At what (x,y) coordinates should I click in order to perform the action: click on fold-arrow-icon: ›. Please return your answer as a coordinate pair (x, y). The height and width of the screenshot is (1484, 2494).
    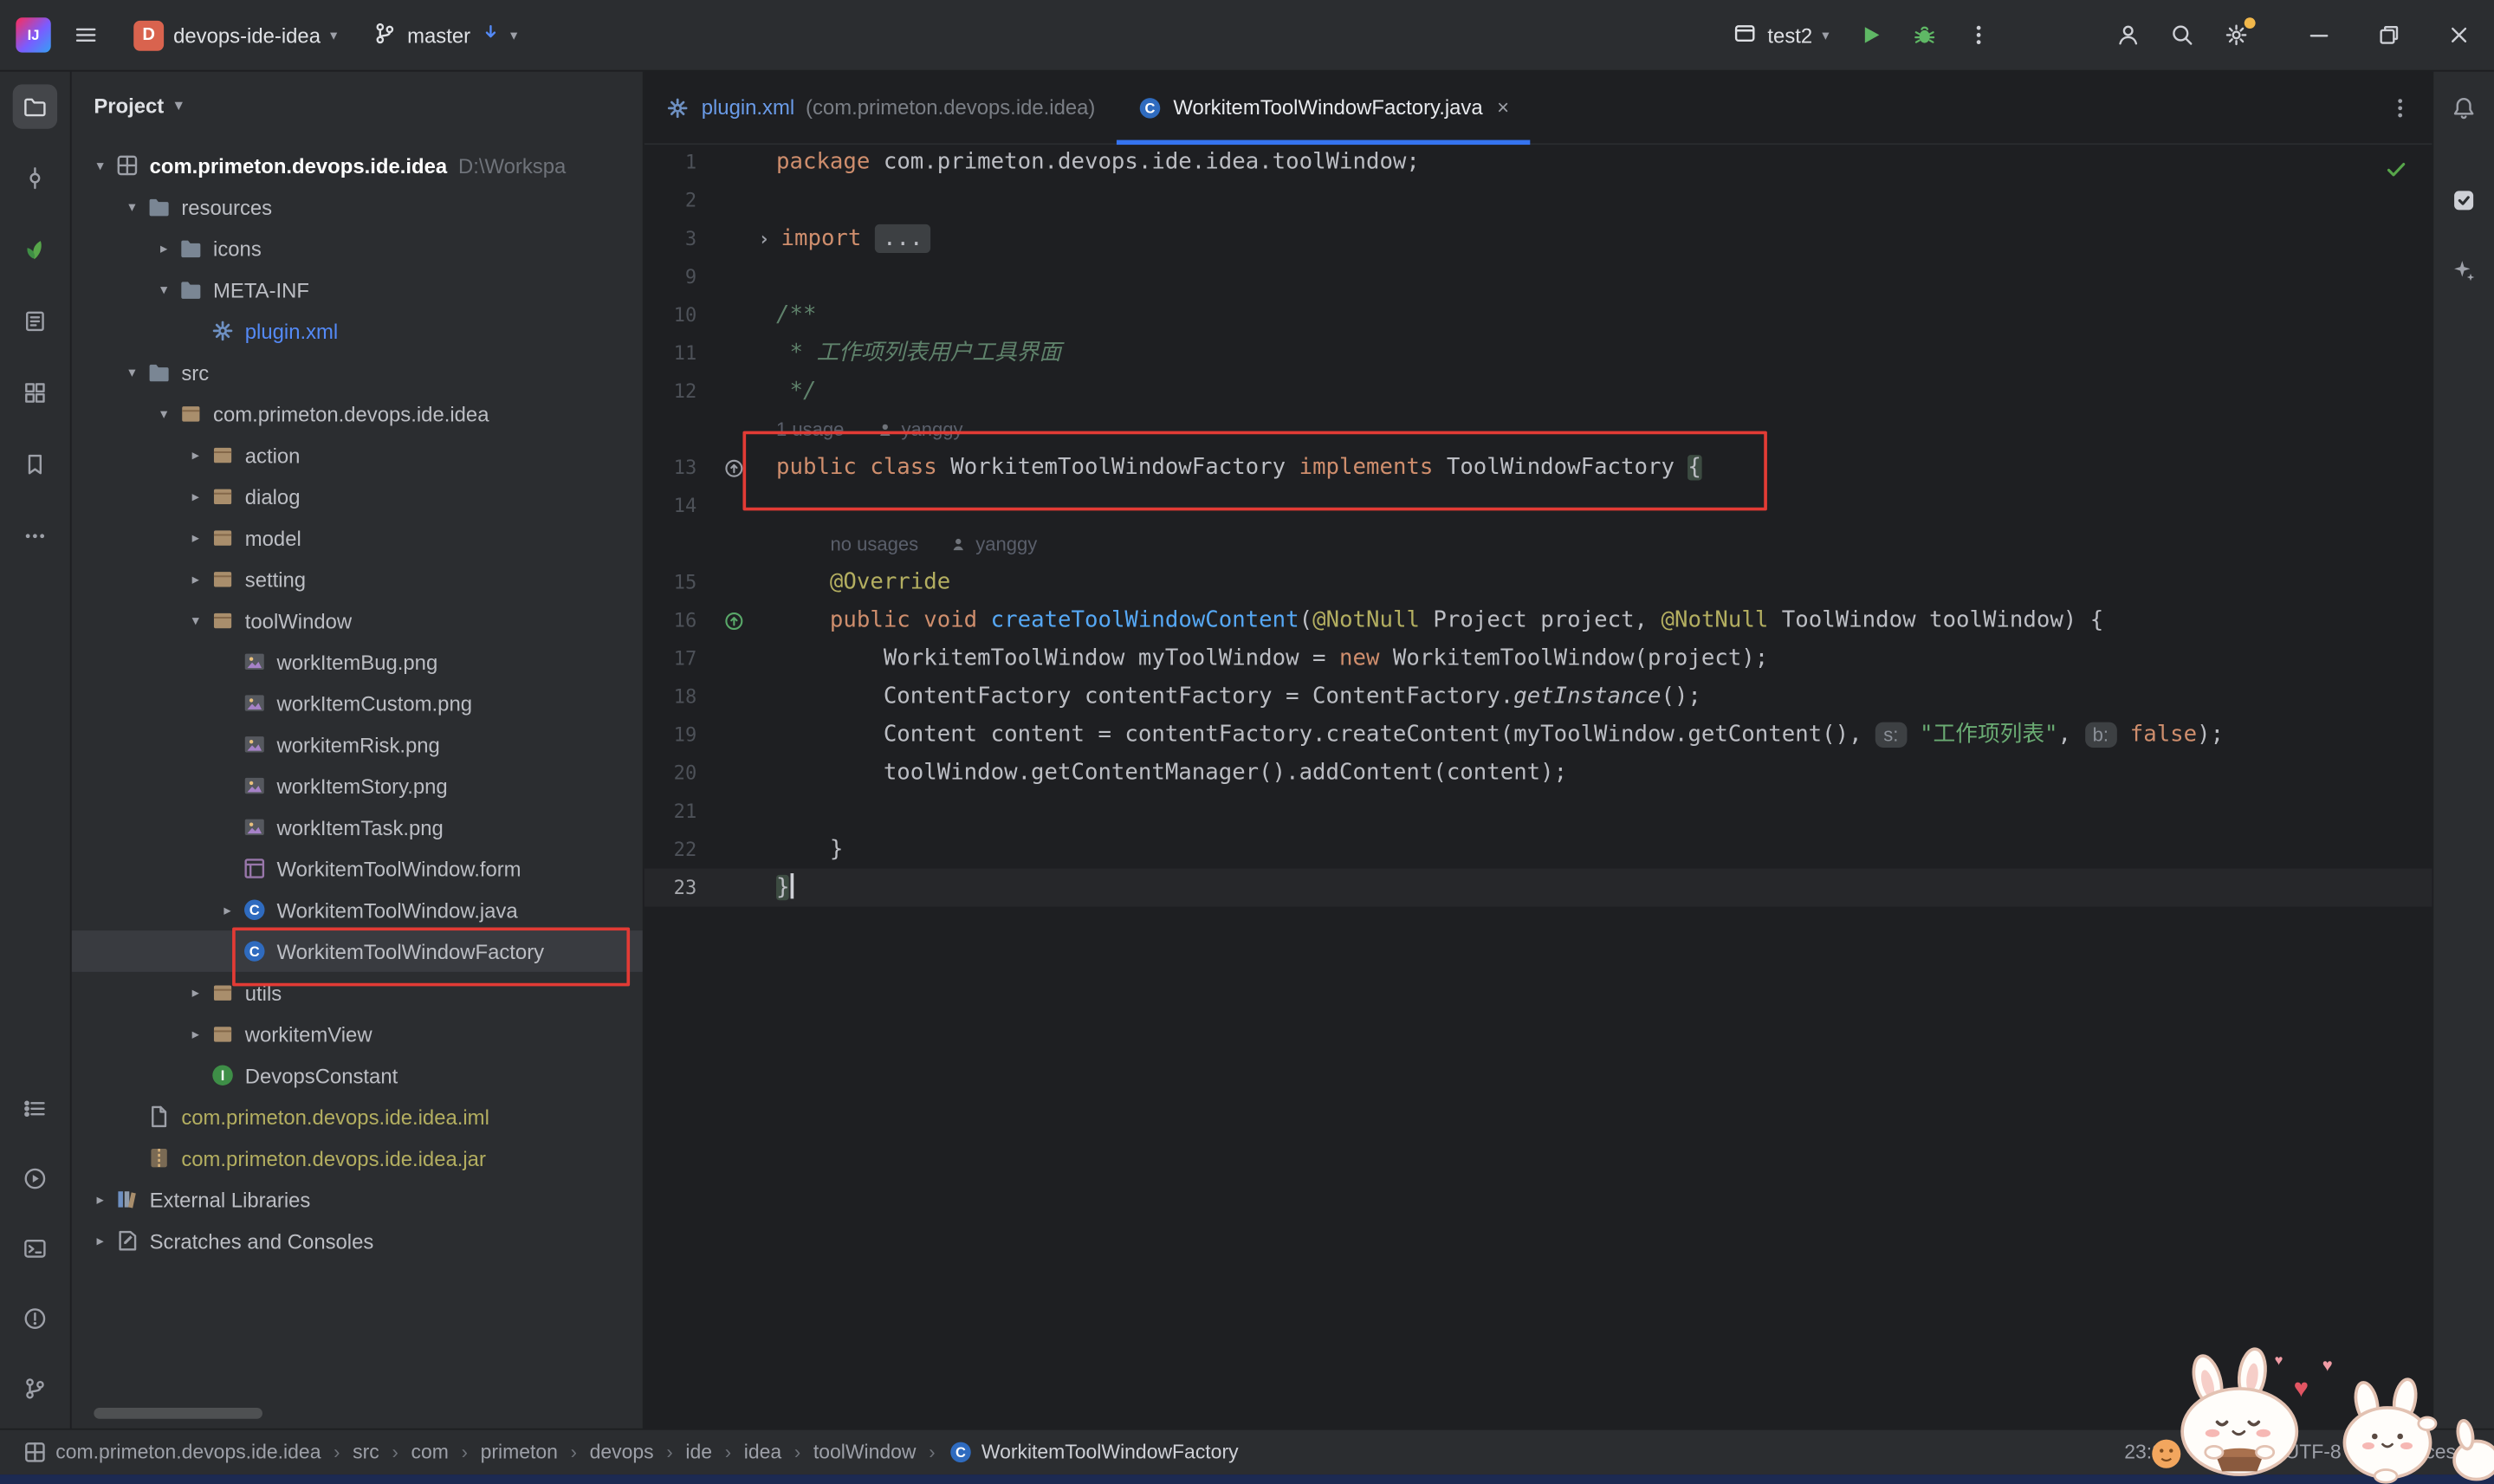
    Looking at the image, I should click on (763, 238).